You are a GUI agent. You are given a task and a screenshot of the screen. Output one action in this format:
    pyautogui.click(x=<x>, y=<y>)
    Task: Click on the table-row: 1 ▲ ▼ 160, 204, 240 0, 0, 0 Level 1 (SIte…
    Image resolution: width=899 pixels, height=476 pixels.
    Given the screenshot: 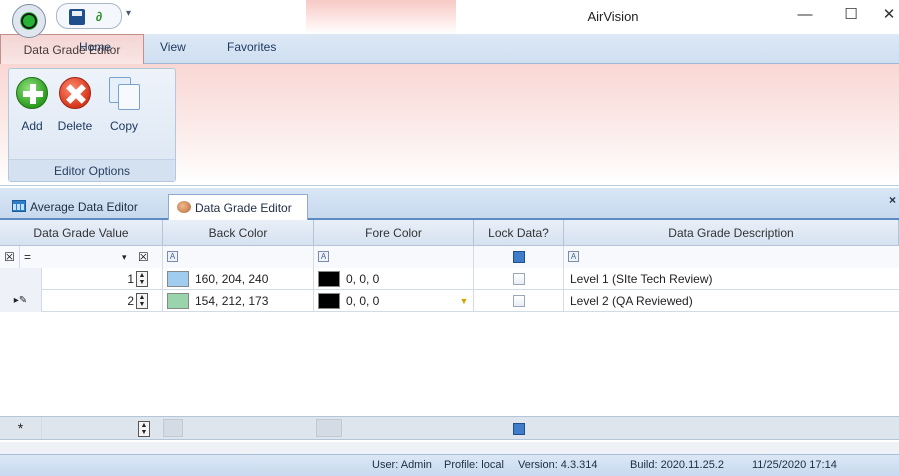 What is the action you would take?
    pyautogui.click(x=449, y=279)
    